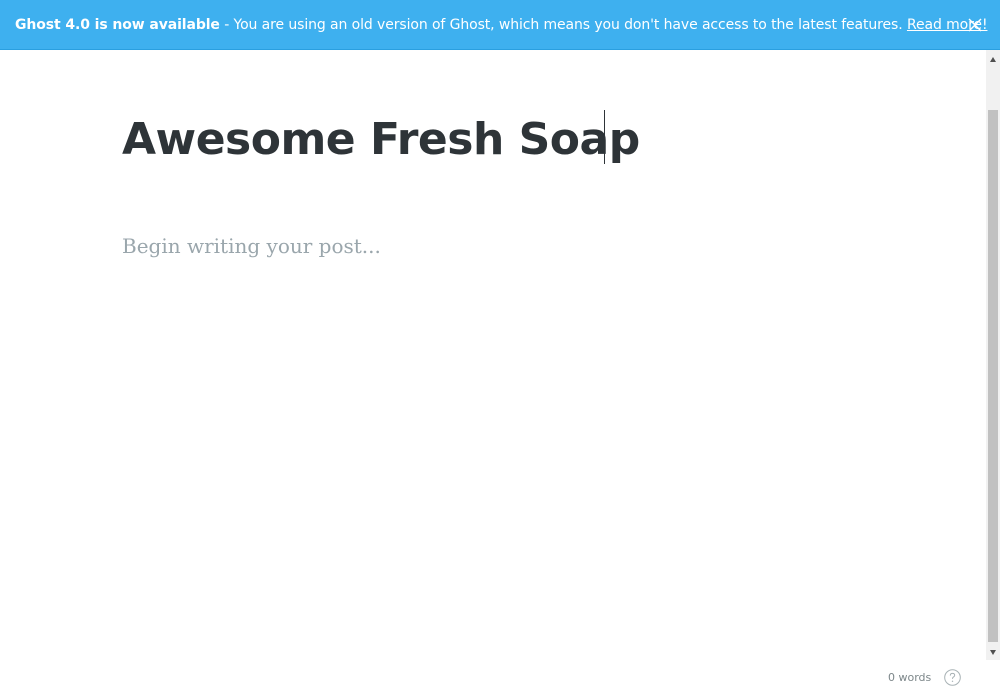 This screenshot has width=1000, height=690. I want to click on text-caret, so click(604, 137).